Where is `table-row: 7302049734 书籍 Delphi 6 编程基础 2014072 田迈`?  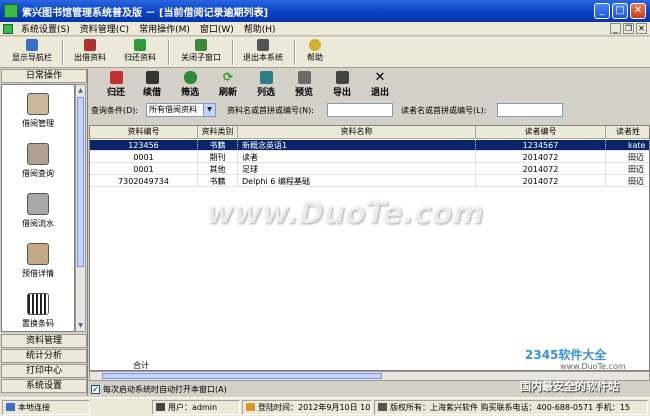 table-row: 7302049734 书籍 Delphi 6 编程基础 2014072 田迈 is located at coordinates (369, 181).